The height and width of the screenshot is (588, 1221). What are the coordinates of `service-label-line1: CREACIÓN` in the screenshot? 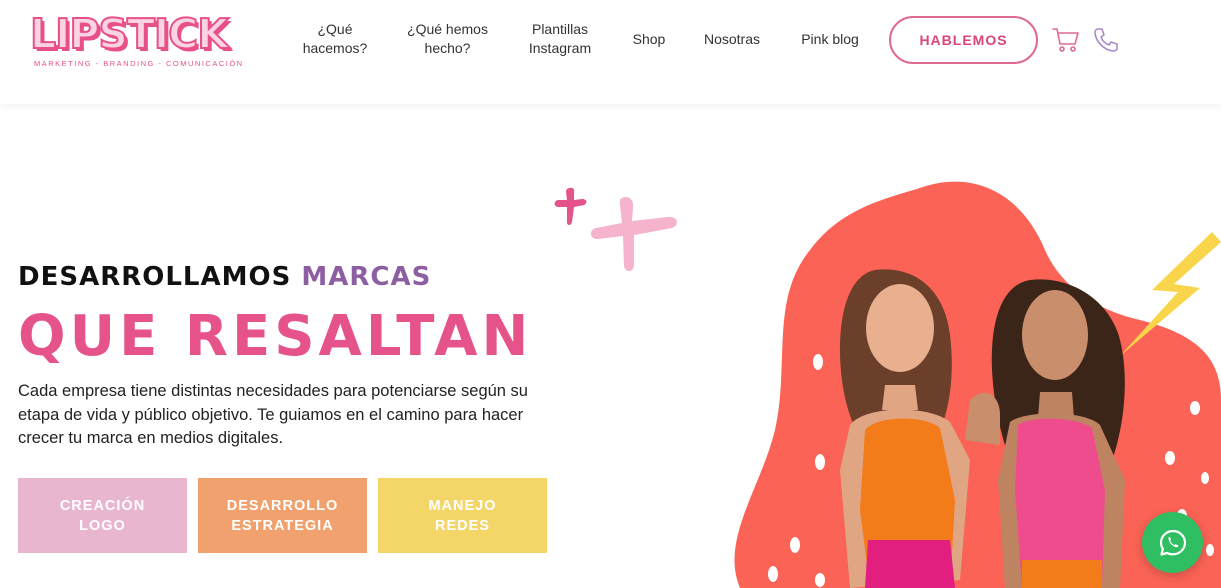 It's located at (102, 505).